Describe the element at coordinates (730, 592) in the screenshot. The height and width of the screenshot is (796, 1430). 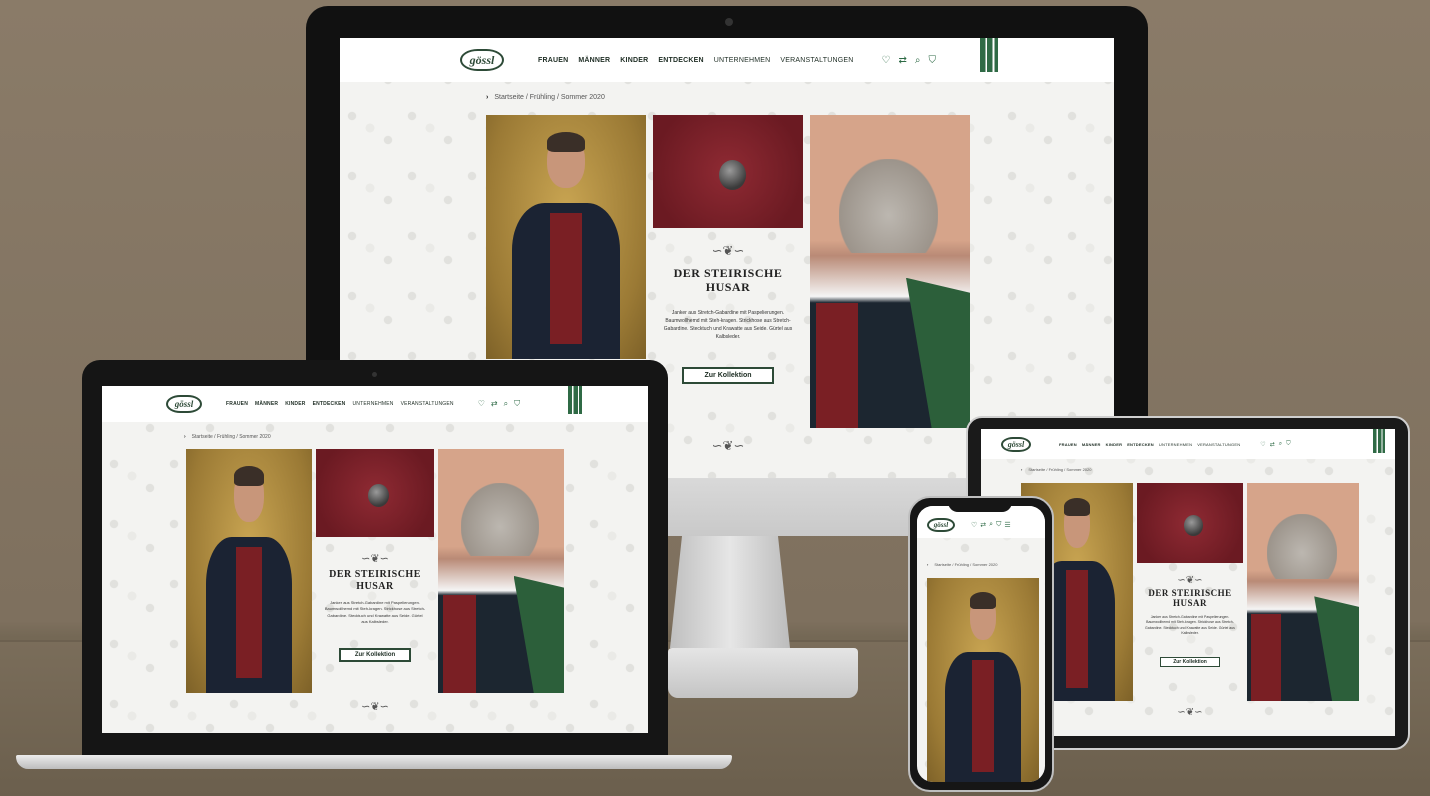
I see `imac-stand-neck` at that location.